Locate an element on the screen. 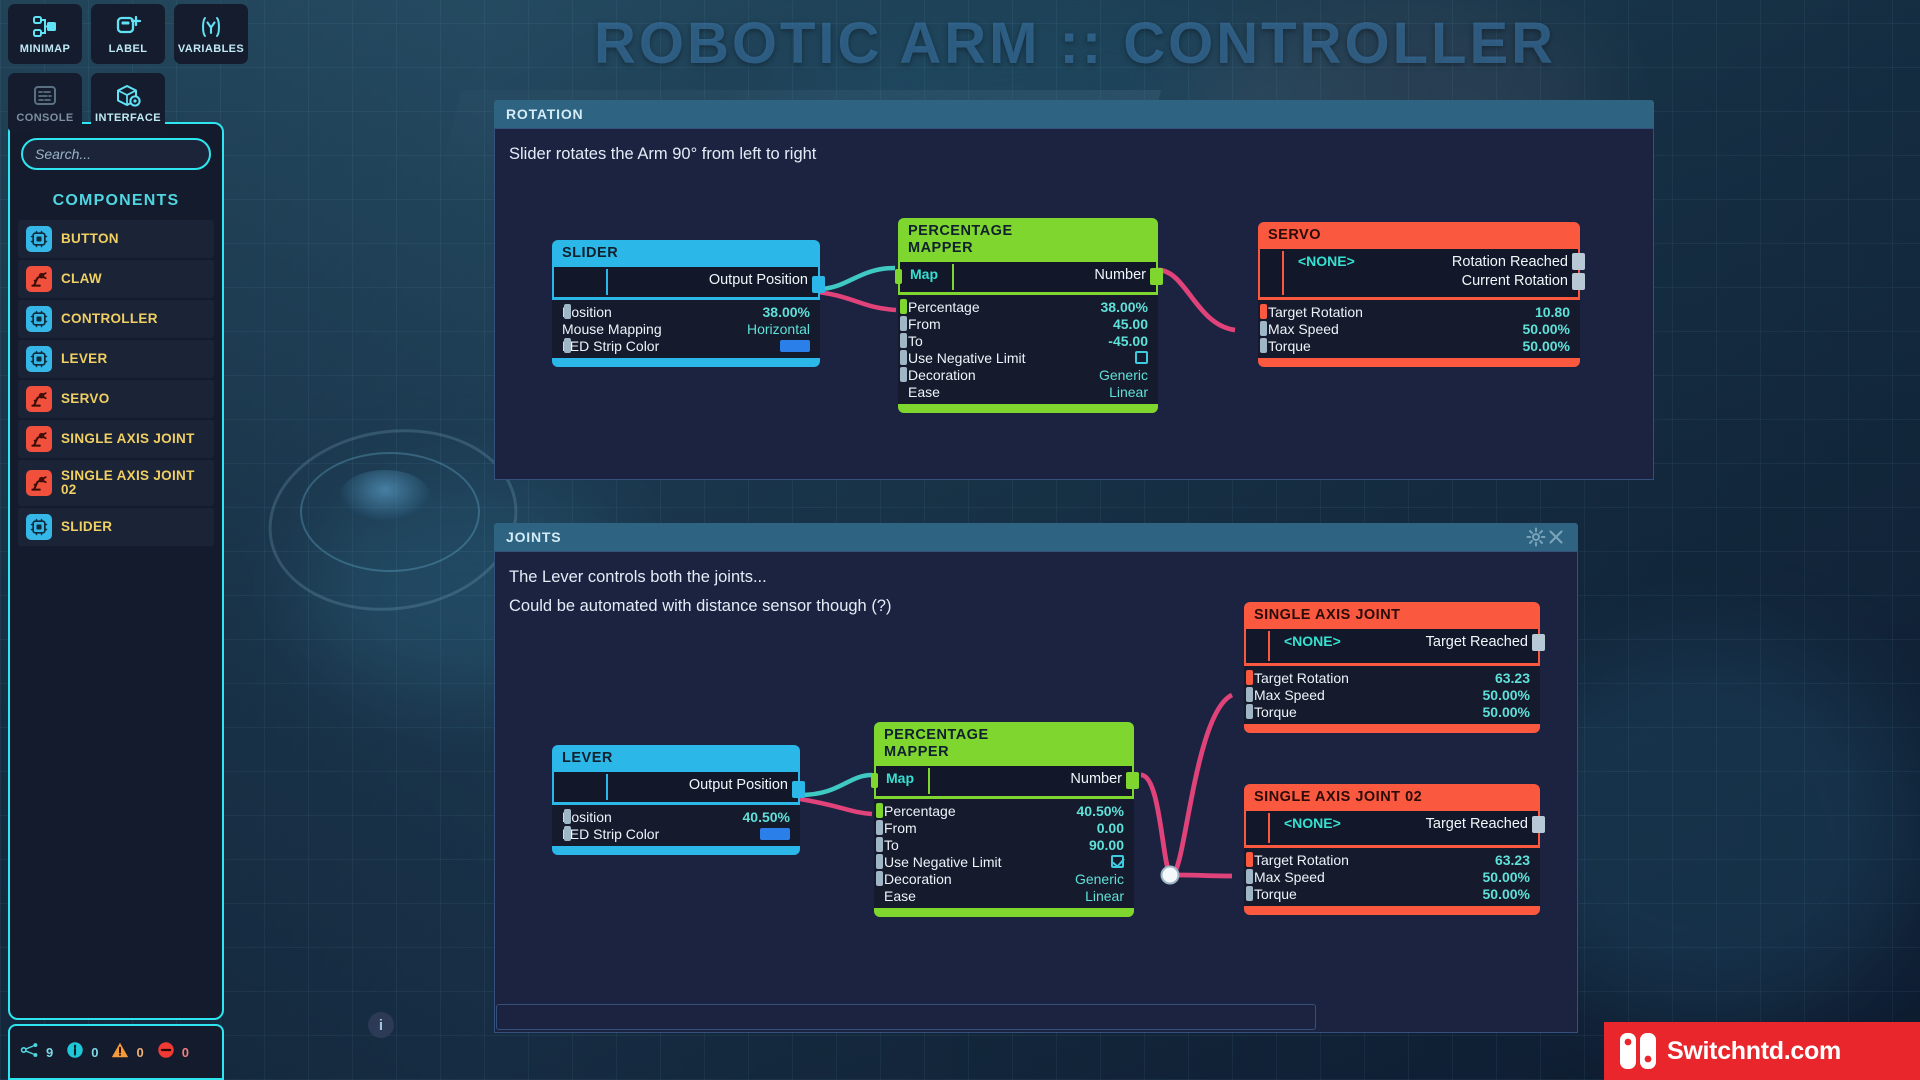 Image resolution: width=1920 pixels, height=1080 pixels. property-row: Mouse Mapping Horizontal is located at coordinates (686, 328).